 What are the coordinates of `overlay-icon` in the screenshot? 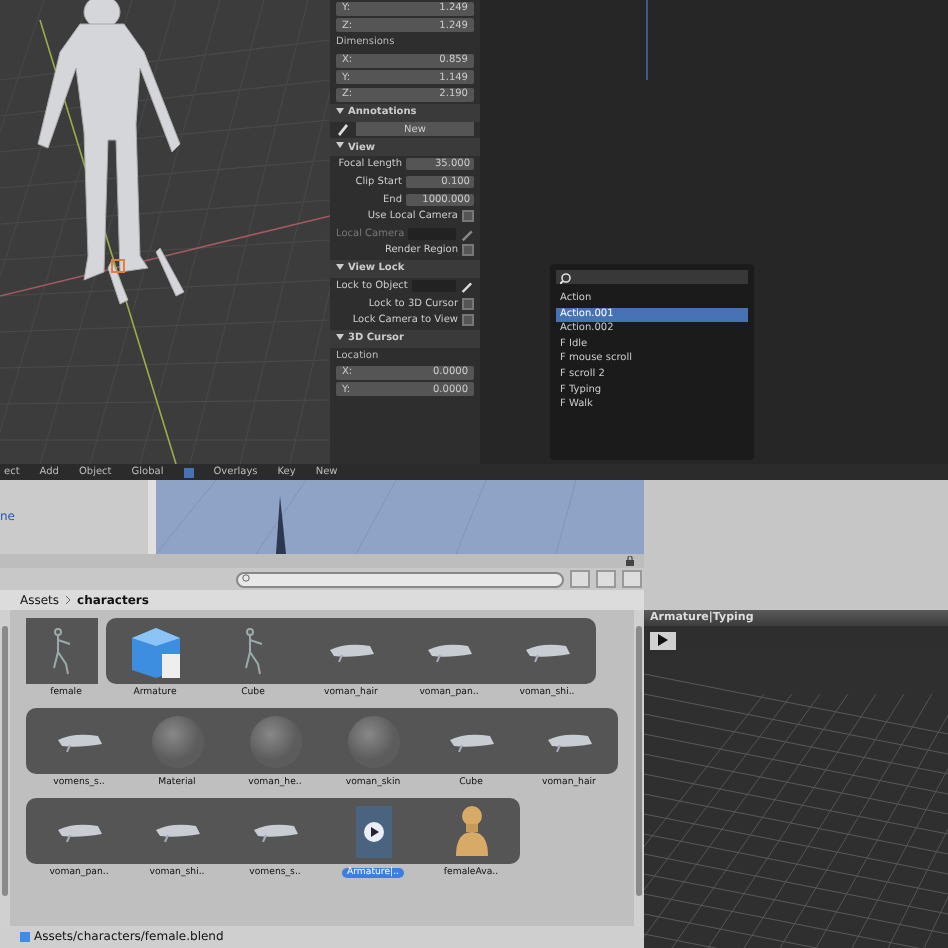 It's located at (188, 472).